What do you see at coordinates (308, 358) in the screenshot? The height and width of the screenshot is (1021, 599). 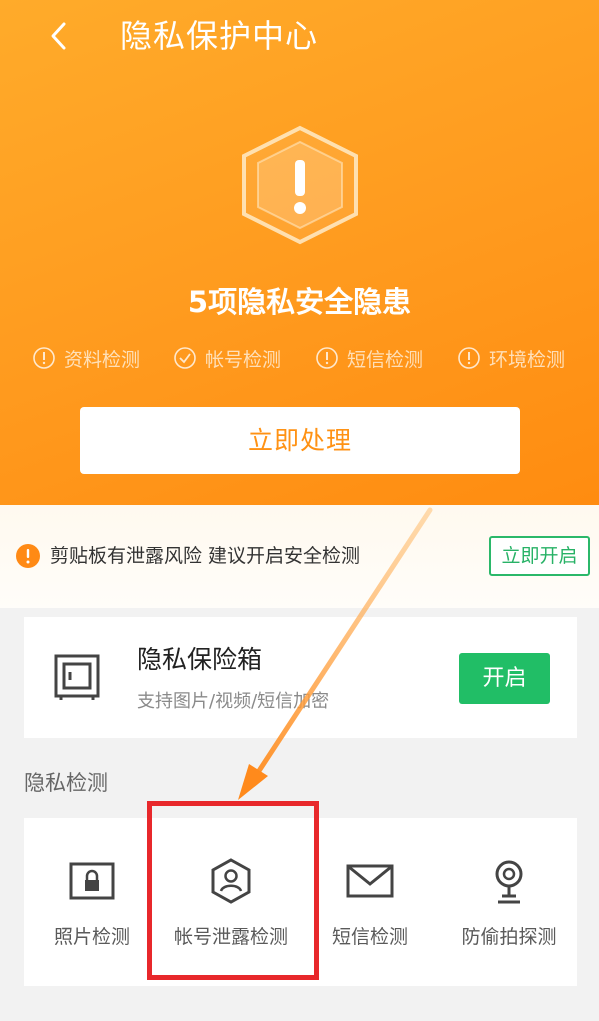 I see `check-status-row: 资料检测 帐号检测 短信检测 环境检测` at bounding box center [308, 358].